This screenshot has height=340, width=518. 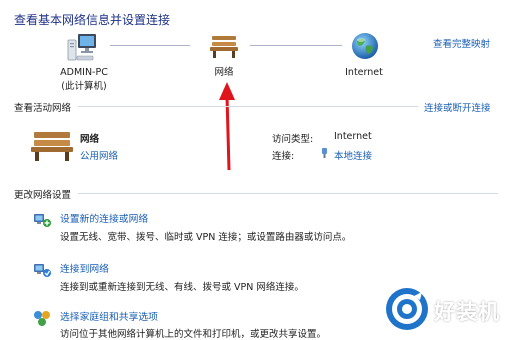 I want to click on connect-network-icon, so click(x=42, y=270).